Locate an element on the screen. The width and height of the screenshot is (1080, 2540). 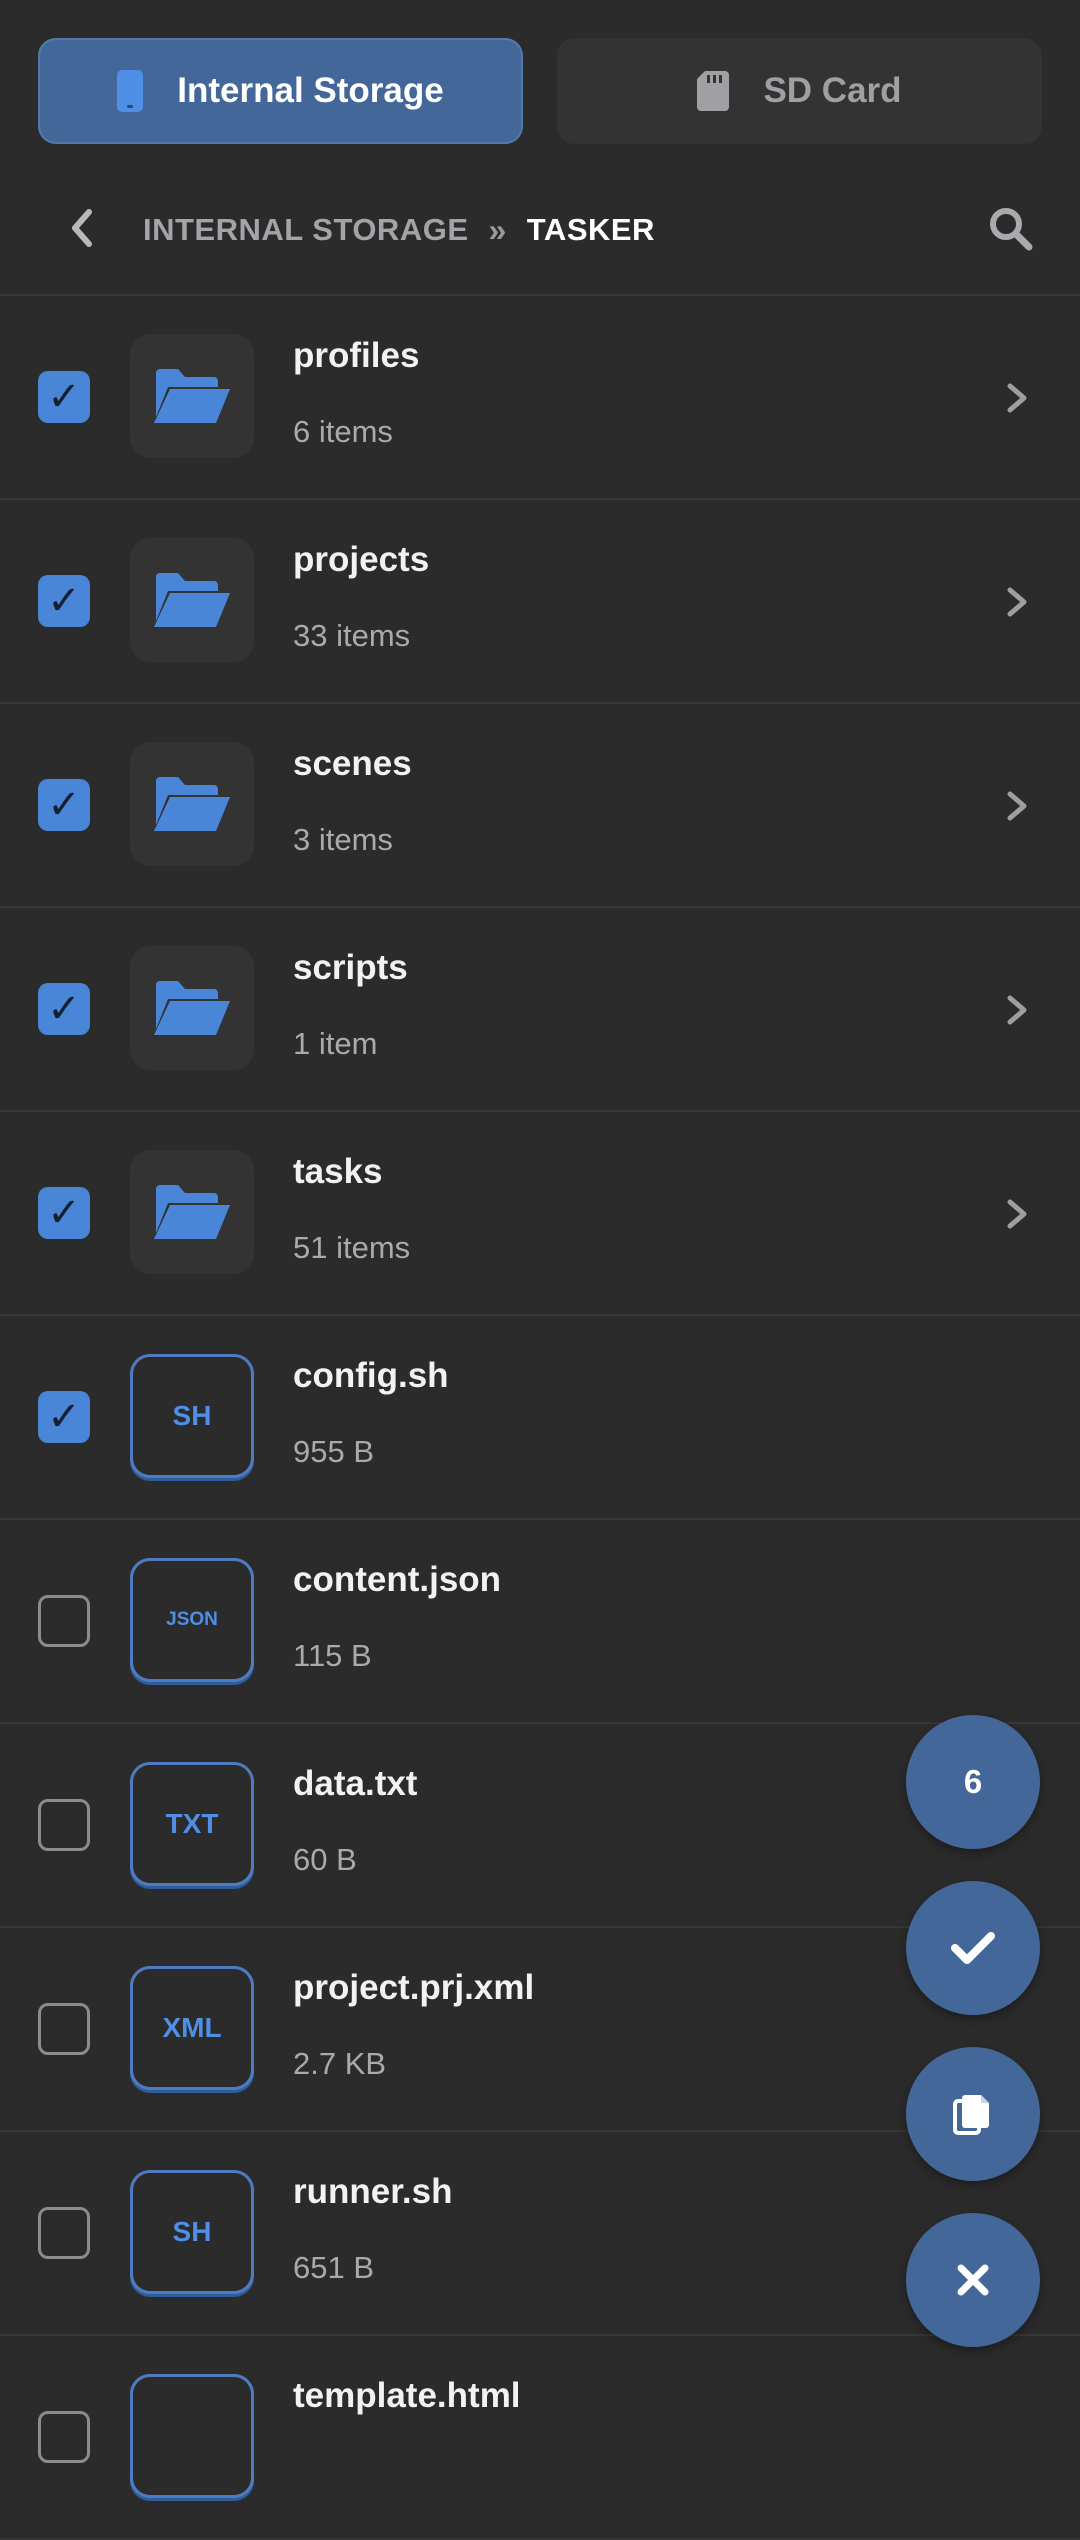
search-icon is located at coordinates (1011, 229).